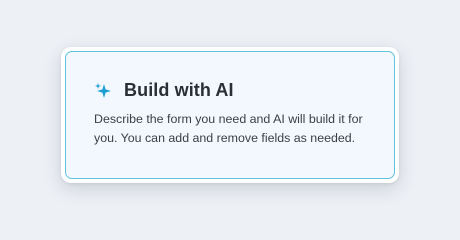 This screenshot has height=240, width=460. Describe the element at coordinates (179, 90) in the screenshot. I see `card-title: Build with AI` at that location.